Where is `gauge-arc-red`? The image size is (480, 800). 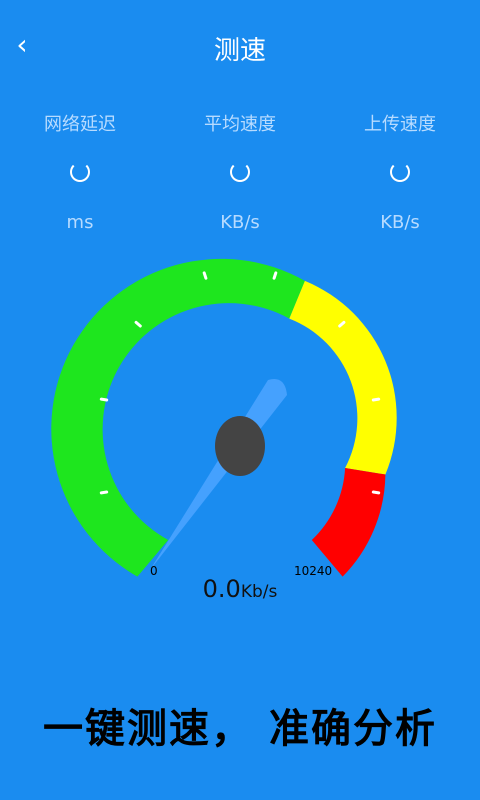
gauge-arc-red is located at coordinates (348, 522).